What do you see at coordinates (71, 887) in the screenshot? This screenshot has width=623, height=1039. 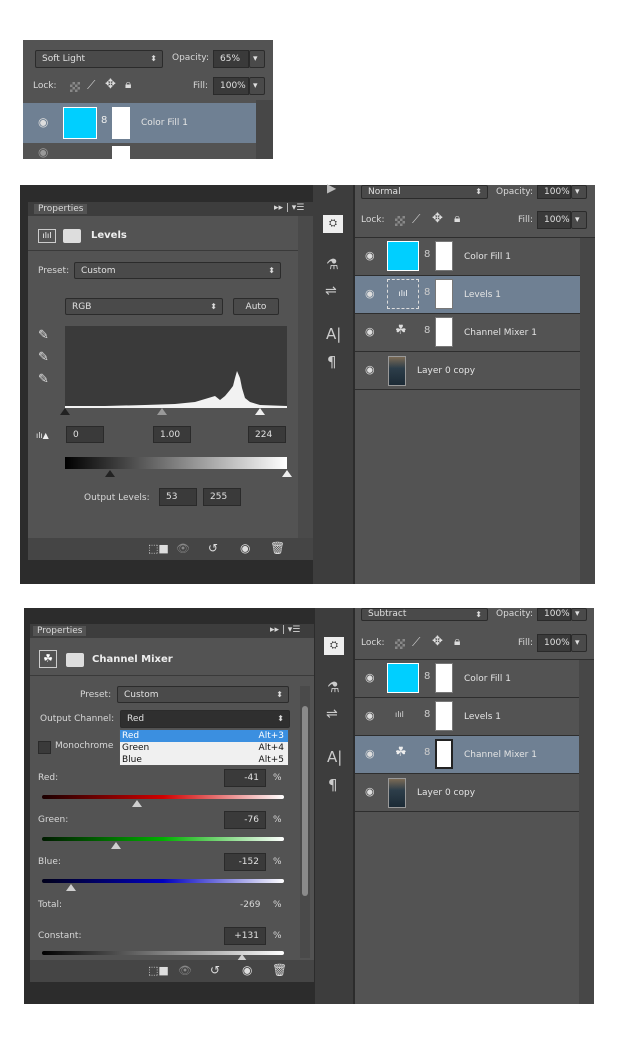 I see `blue-slider-handle` at bounding box center [71, 887].